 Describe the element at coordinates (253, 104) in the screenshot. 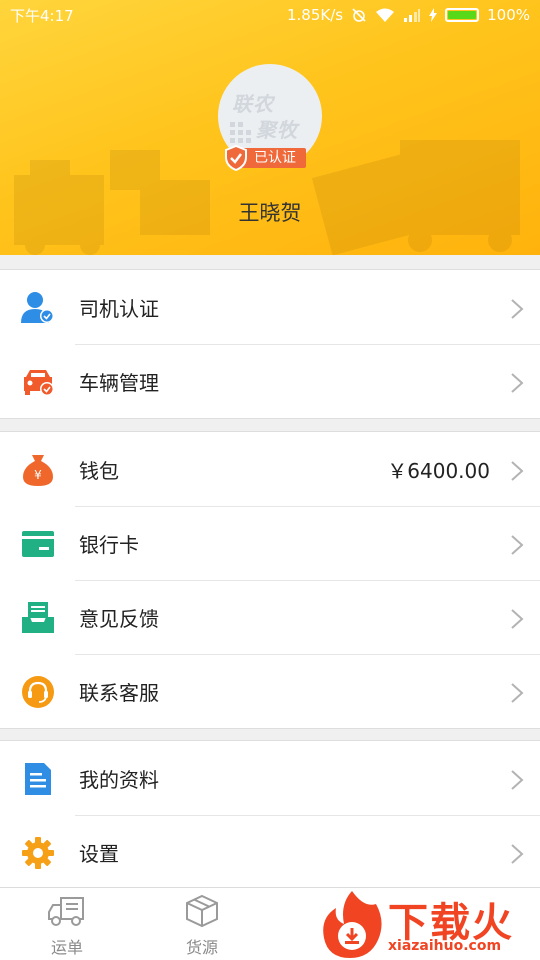

I see `avatar-logo-line1: 联农` at that location.